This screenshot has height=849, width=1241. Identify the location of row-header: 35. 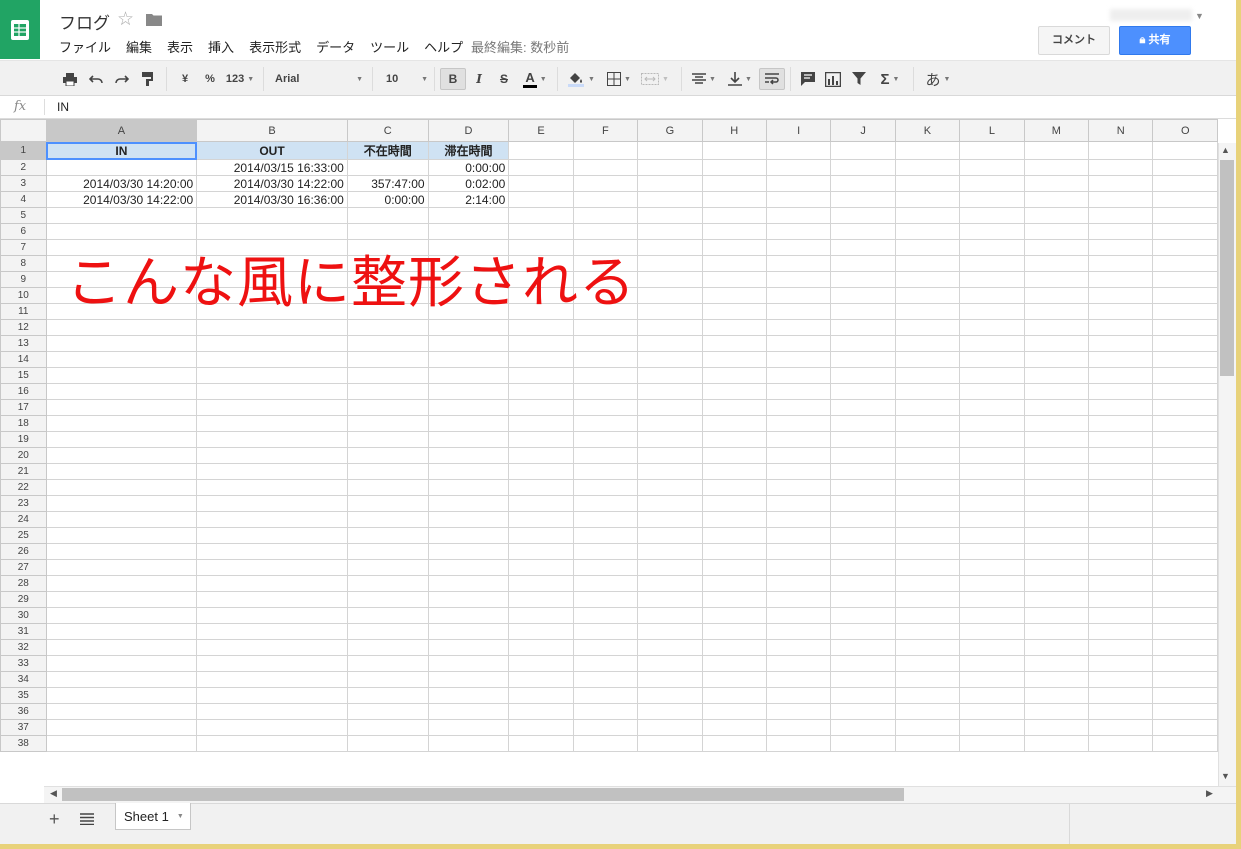
(23, 695).